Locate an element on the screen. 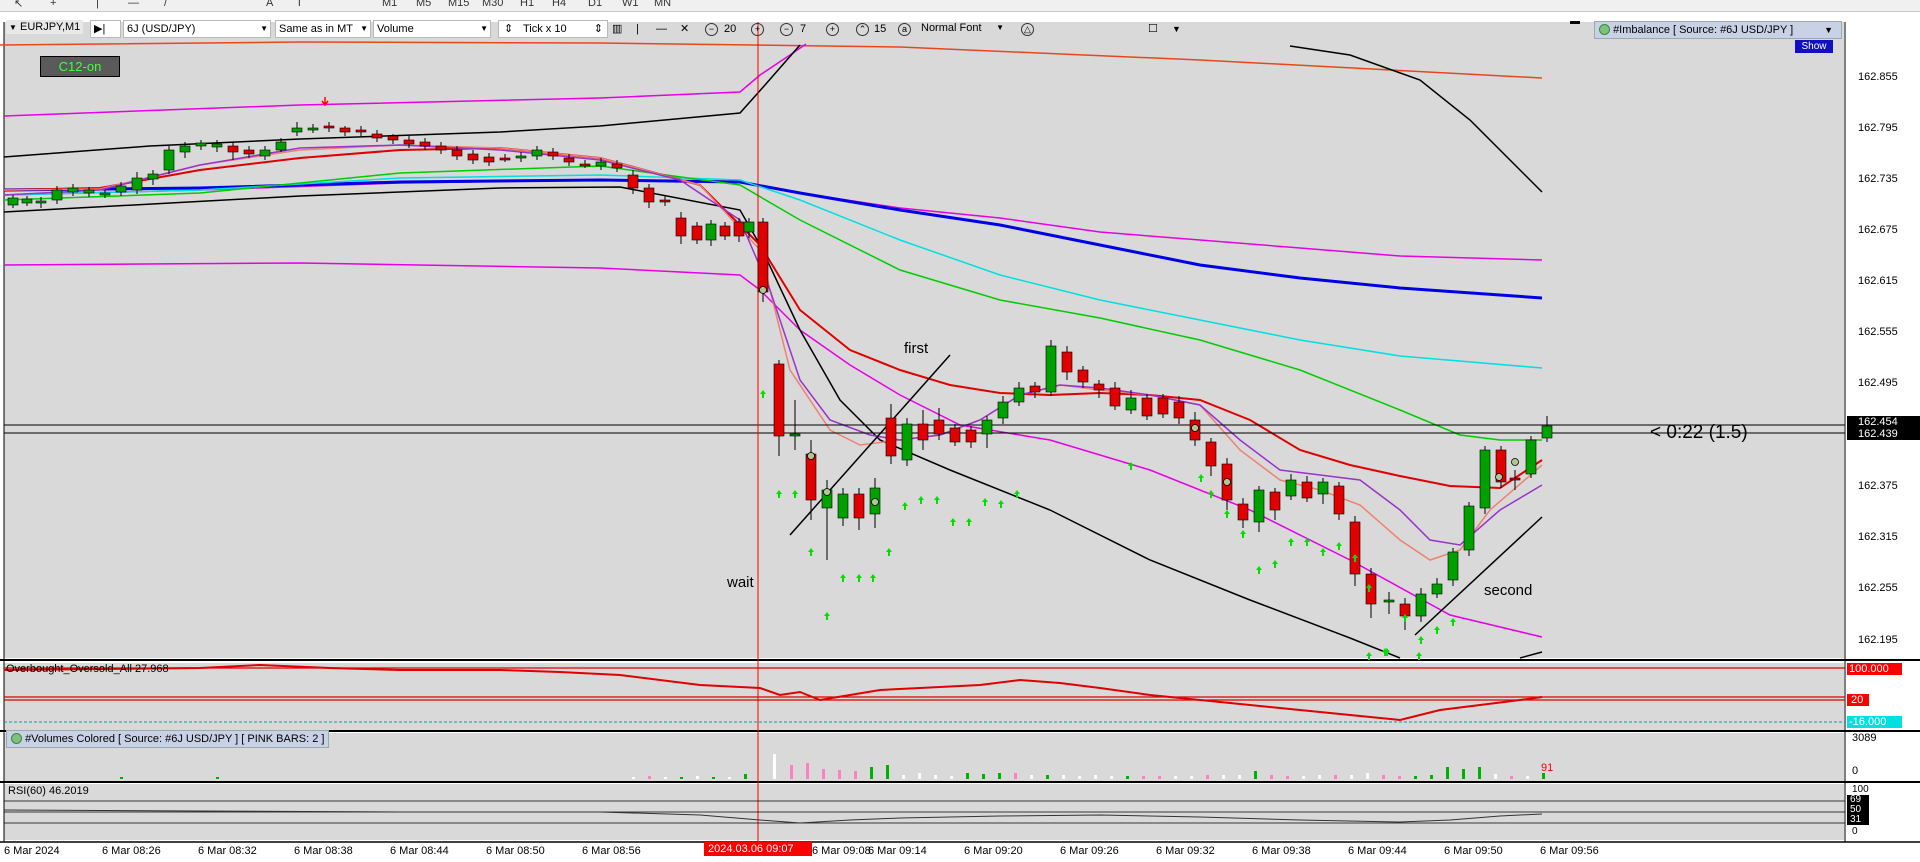  annotation-first: first is located at coordinates (916, 348).